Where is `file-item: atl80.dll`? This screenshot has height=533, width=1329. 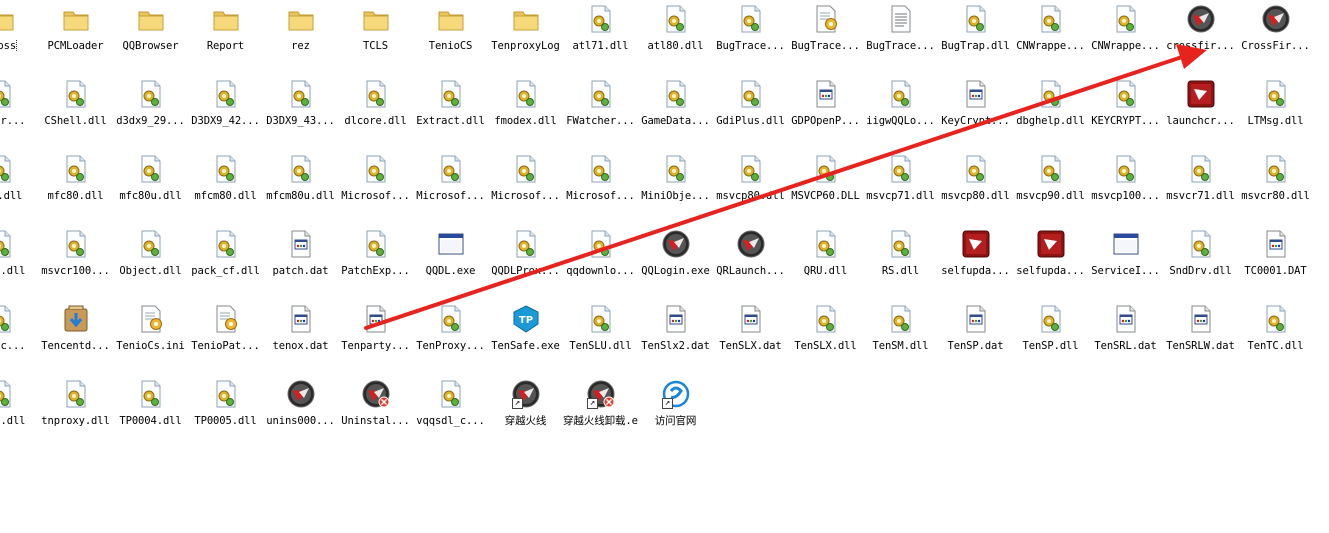
file-item: atl80.dll is located at coordinates (675, 36).